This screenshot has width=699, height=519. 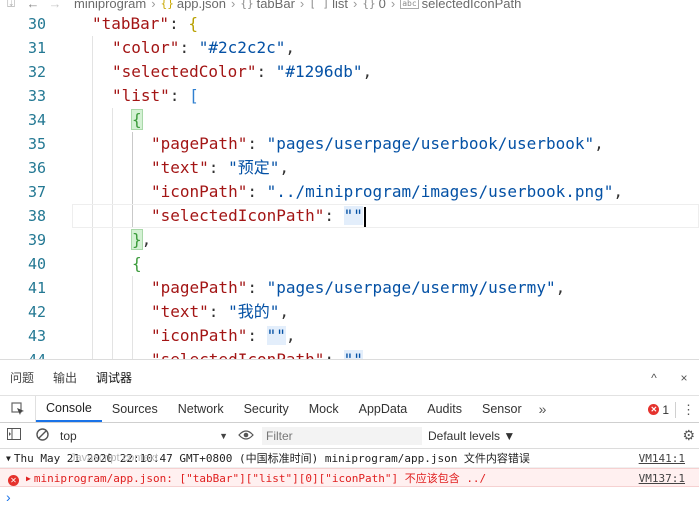 What do you see at coordinates (340, 5) in the screenshot?
I see `breadcrumb-item-list: list` at bounding box center [340, 5].